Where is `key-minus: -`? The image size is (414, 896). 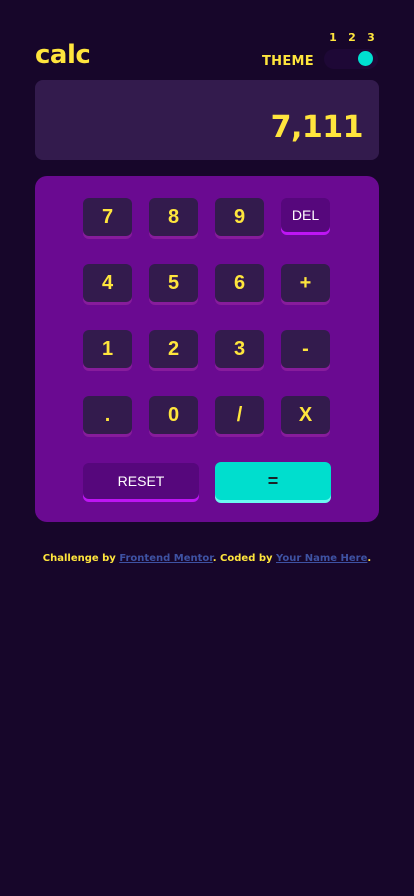
key-minus: - is located at coordinates (305, 349).